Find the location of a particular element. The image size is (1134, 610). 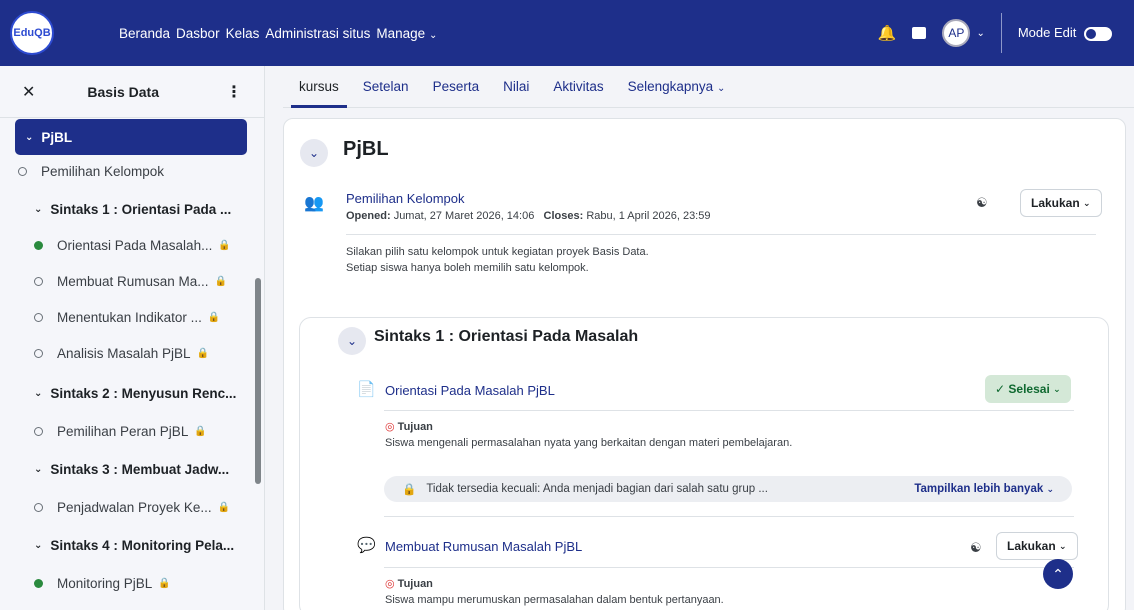

kebab-menu-icon: ⋮ is located at coordinates (234, 92).